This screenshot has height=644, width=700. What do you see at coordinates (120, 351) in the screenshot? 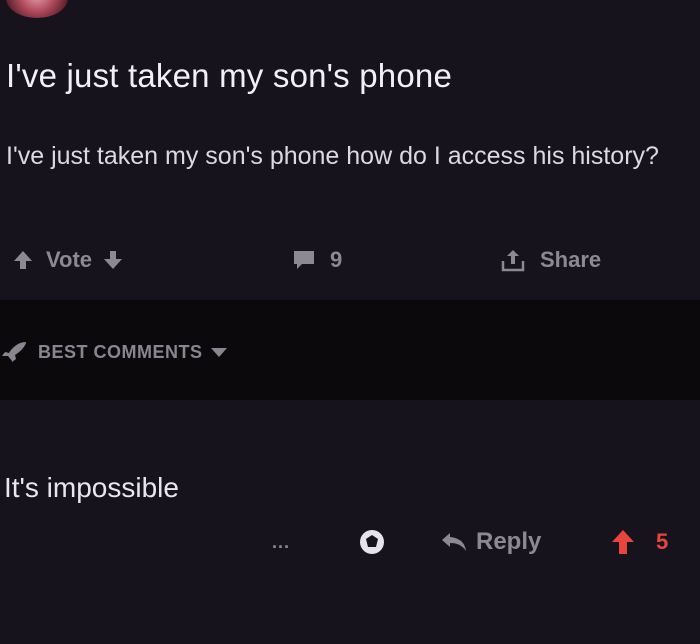
I see `sort-label: BEST COMMENTS` at bounding box center [120, 351].